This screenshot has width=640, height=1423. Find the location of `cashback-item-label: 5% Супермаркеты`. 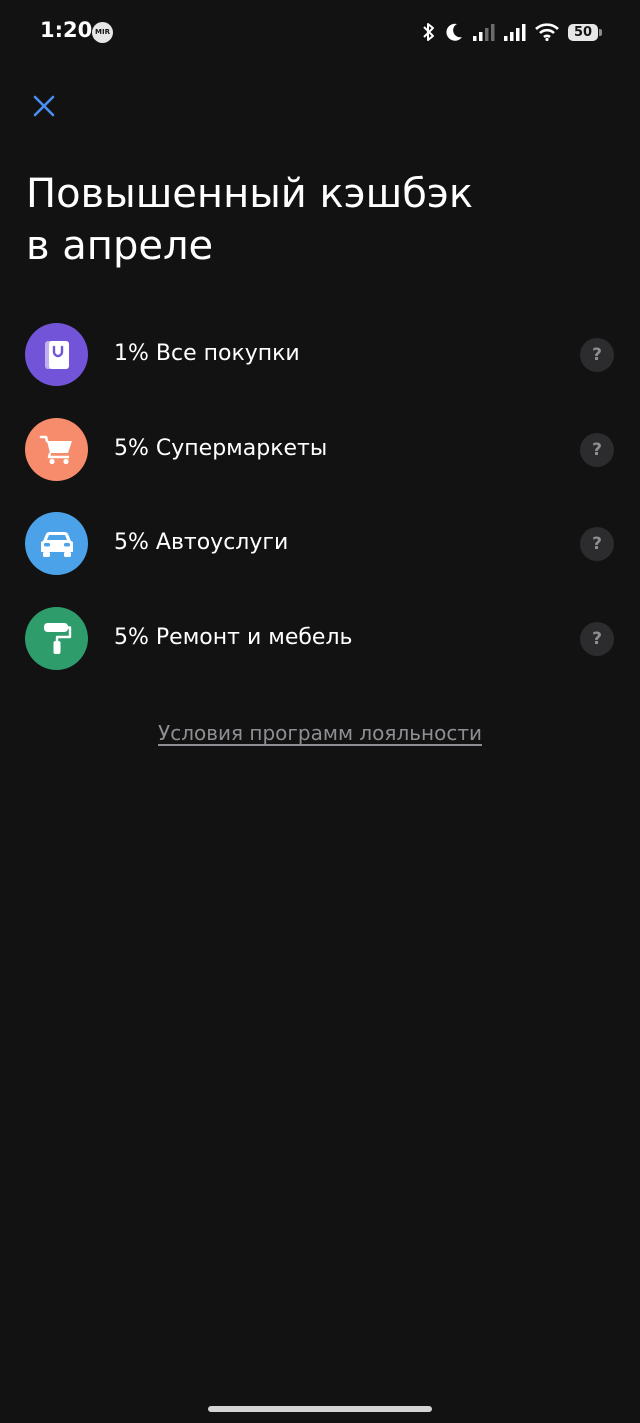

cashback-item-label: 5% Супермаркеты is located at coordinates (221, 448).